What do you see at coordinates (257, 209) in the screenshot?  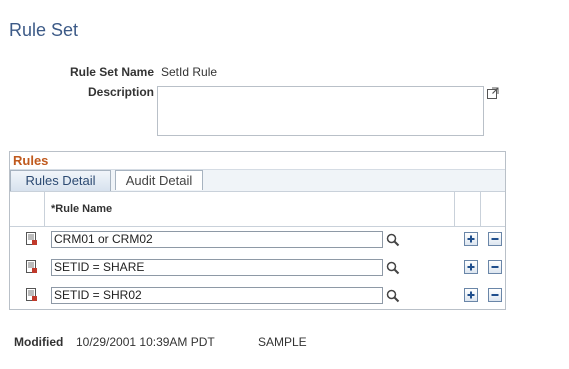 I see `grid-header: *Rule Name` at bounding box center [257, 209].